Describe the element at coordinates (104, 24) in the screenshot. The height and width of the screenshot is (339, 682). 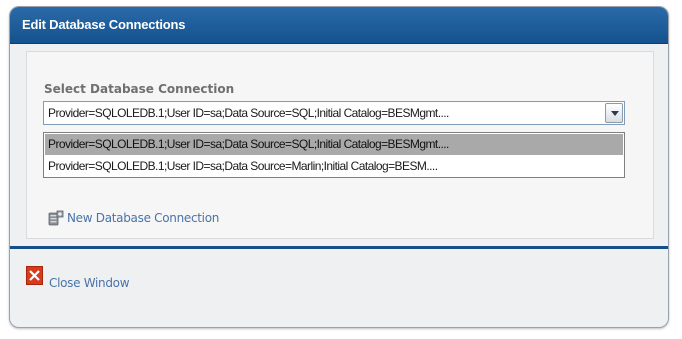
I see `dialog-title: Edit Database Connections` at that location.